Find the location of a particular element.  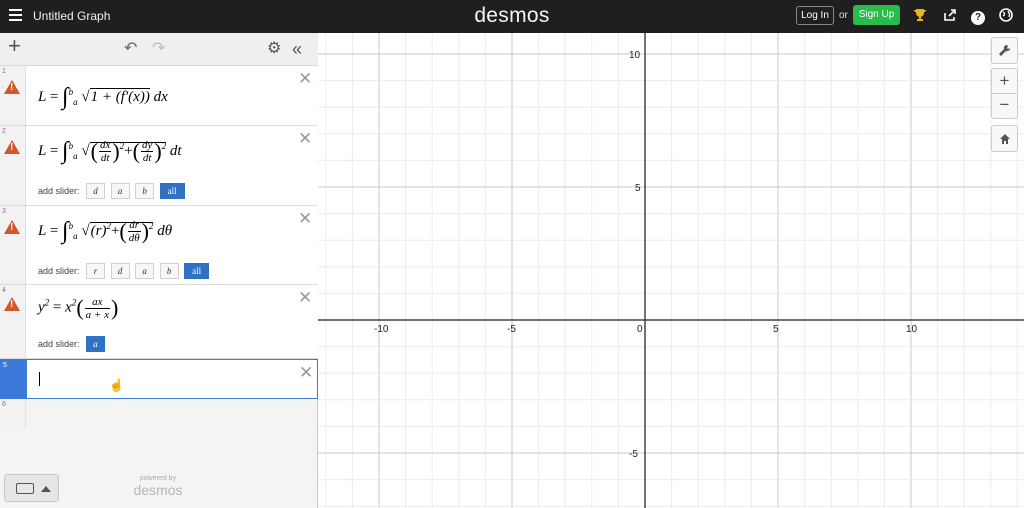

differential: dx is located at coordinates (160, 96).